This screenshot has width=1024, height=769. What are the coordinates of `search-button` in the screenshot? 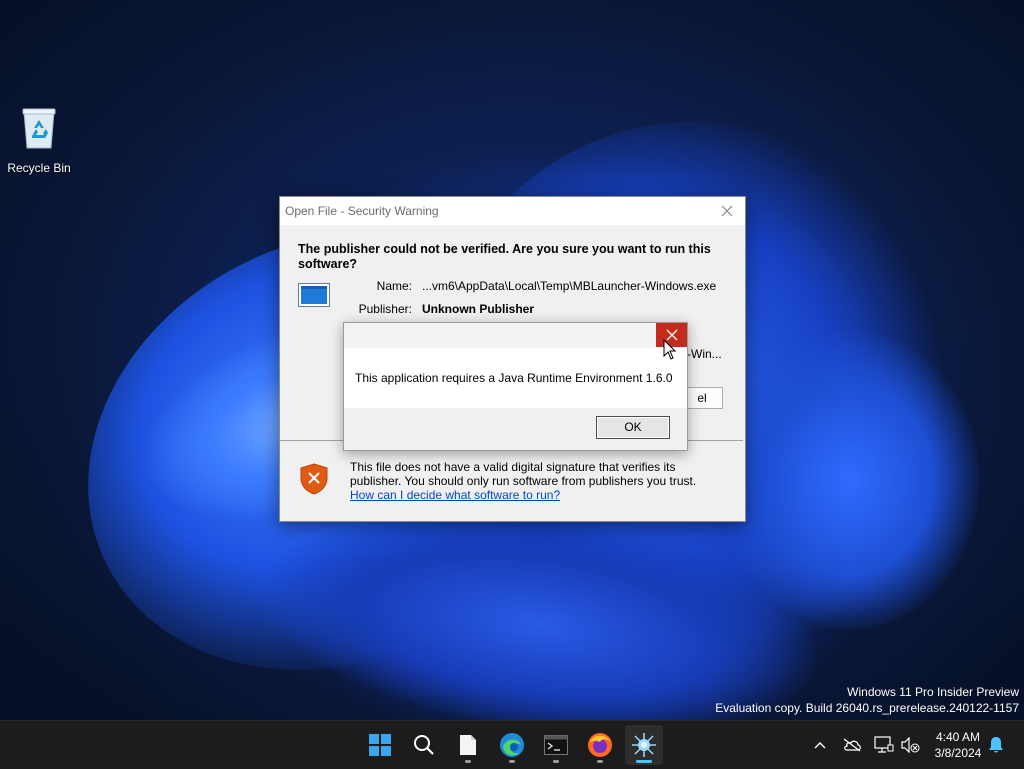 It's located at (424, 745).